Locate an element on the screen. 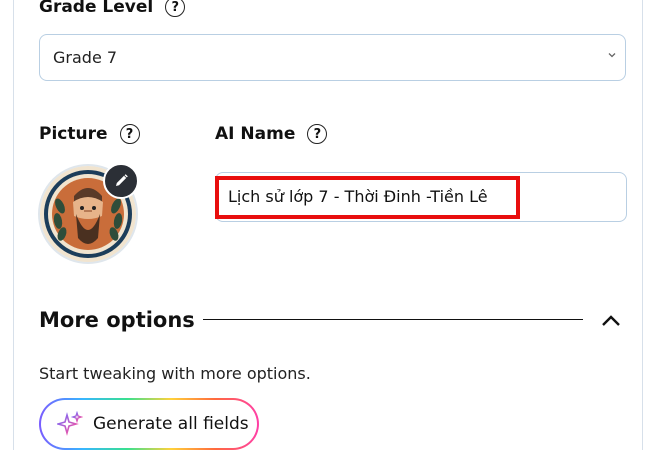 Image resolution: width=655 pixels, height=450 pixels. generate-button-label: Generate all fields is located at coordinates (171, 424).